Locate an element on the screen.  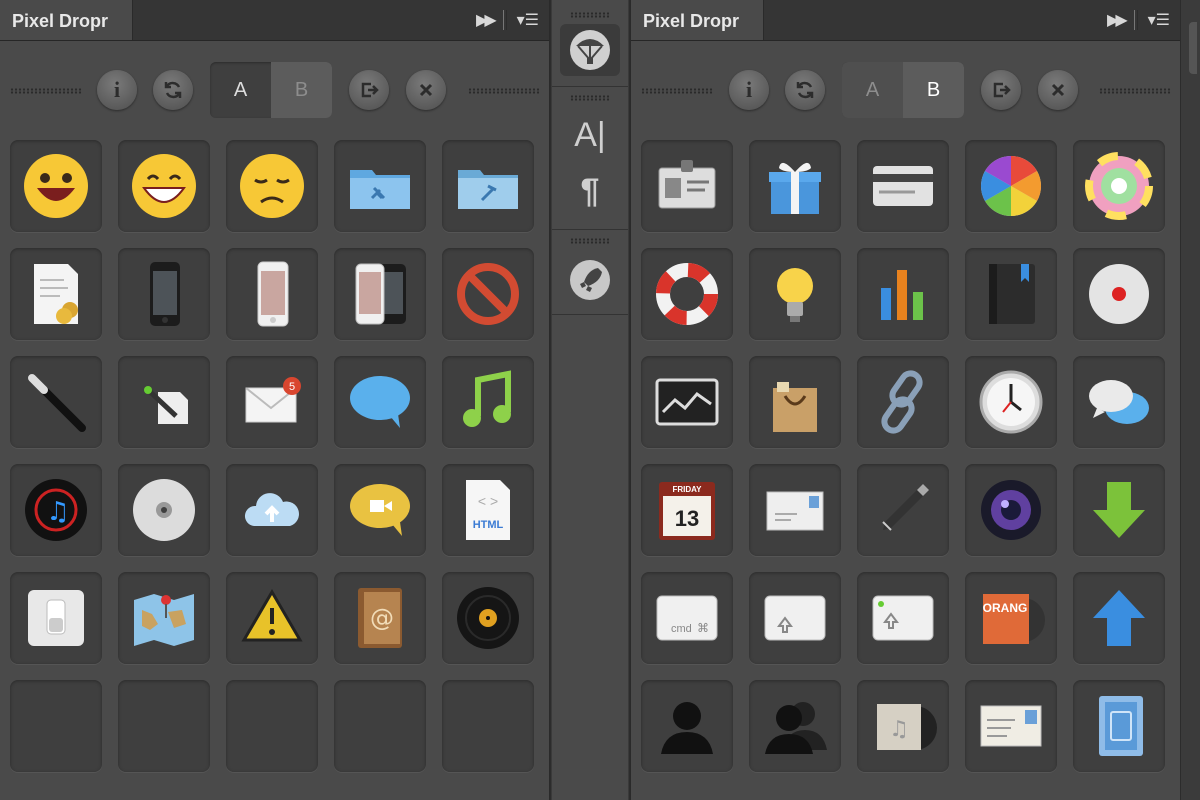
gift-icon is located at coordinates (795, 188).